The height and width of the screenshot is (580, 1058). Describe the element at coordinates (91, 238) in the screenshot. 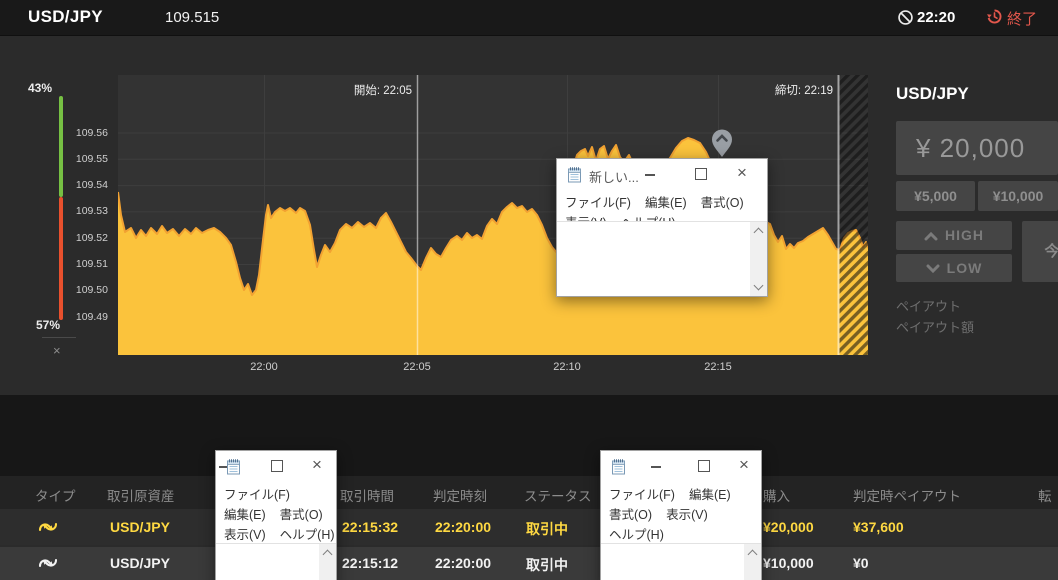

I see `y-tick: 109.52` at that location.